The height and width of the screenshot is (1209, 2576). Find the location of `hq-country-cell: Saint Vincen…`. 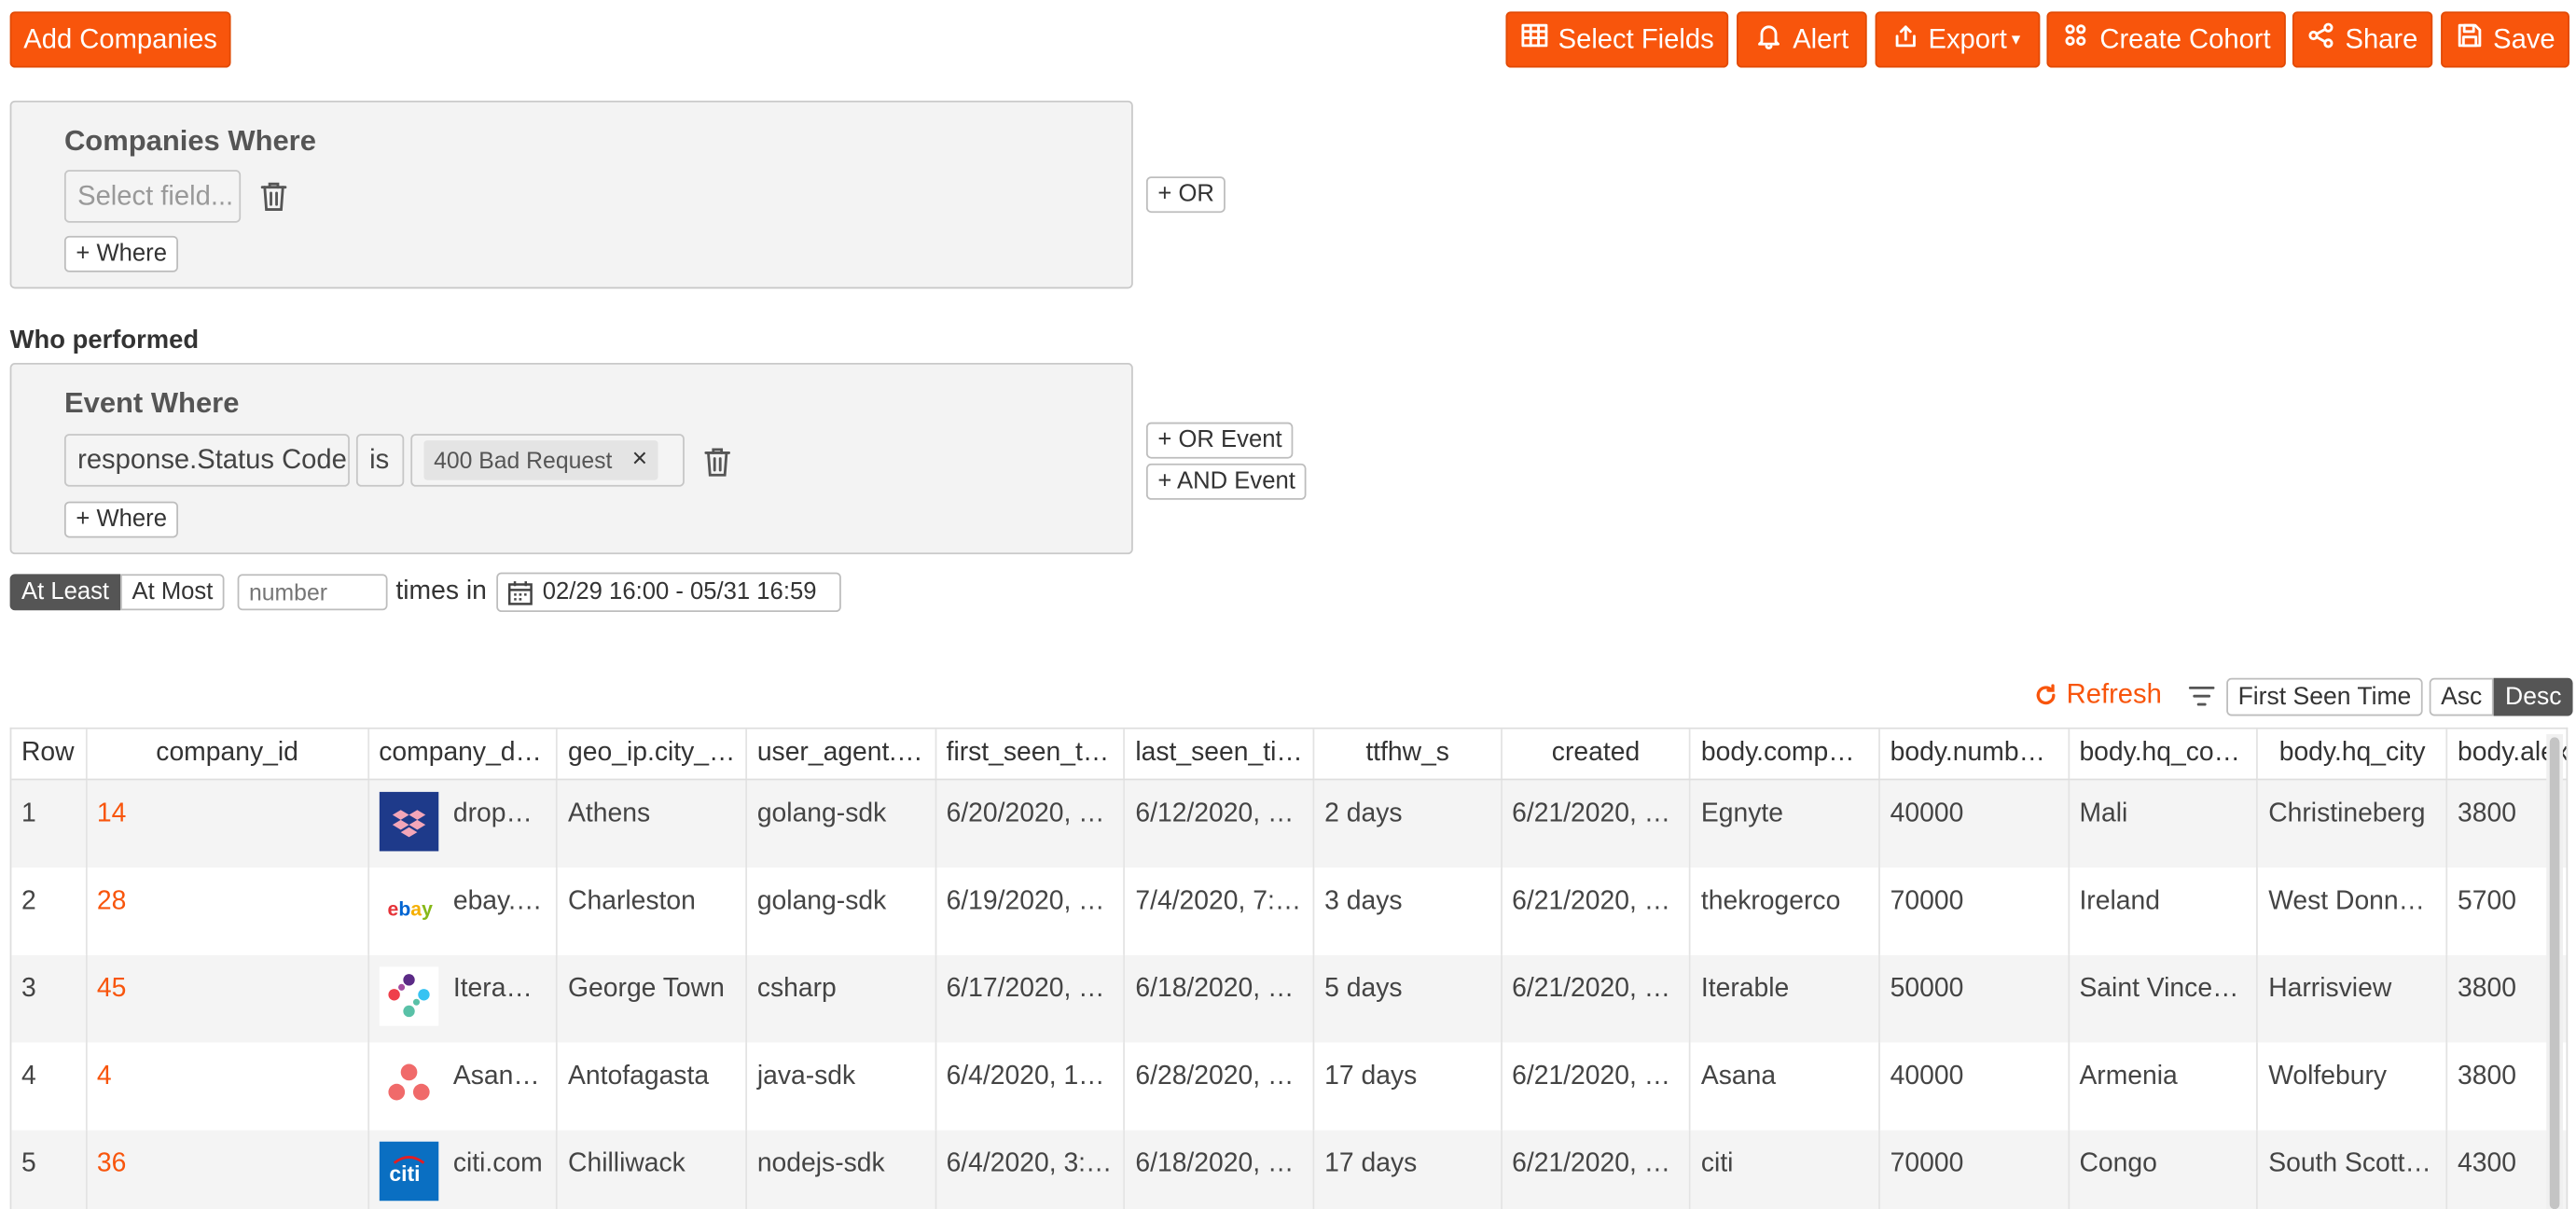

hq-country-cell: Saint Vincen… is located at coordinates (2163, 997).